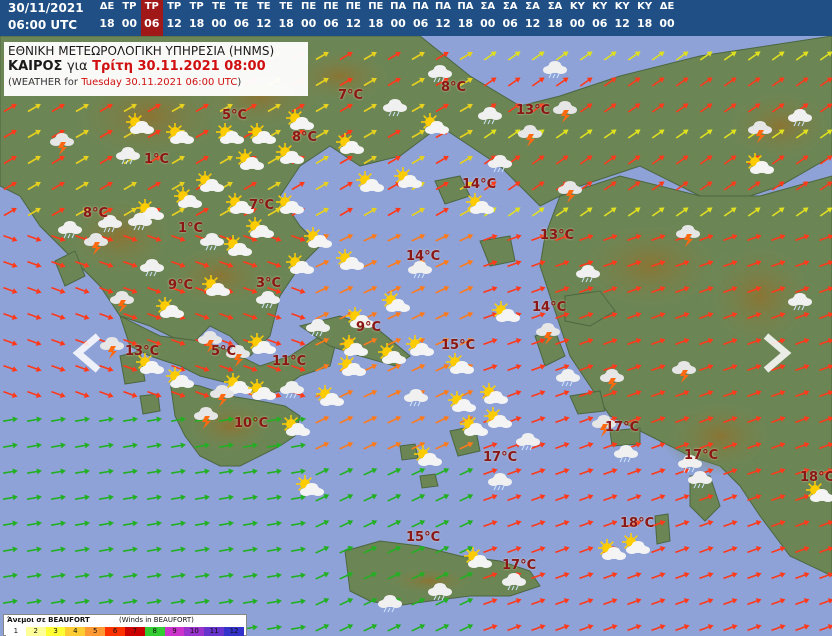  What do you see at coordinates (510, 18) in the screenshot?
I see `time-slot: ΣΑ 06` at bounding box center [510, 18].